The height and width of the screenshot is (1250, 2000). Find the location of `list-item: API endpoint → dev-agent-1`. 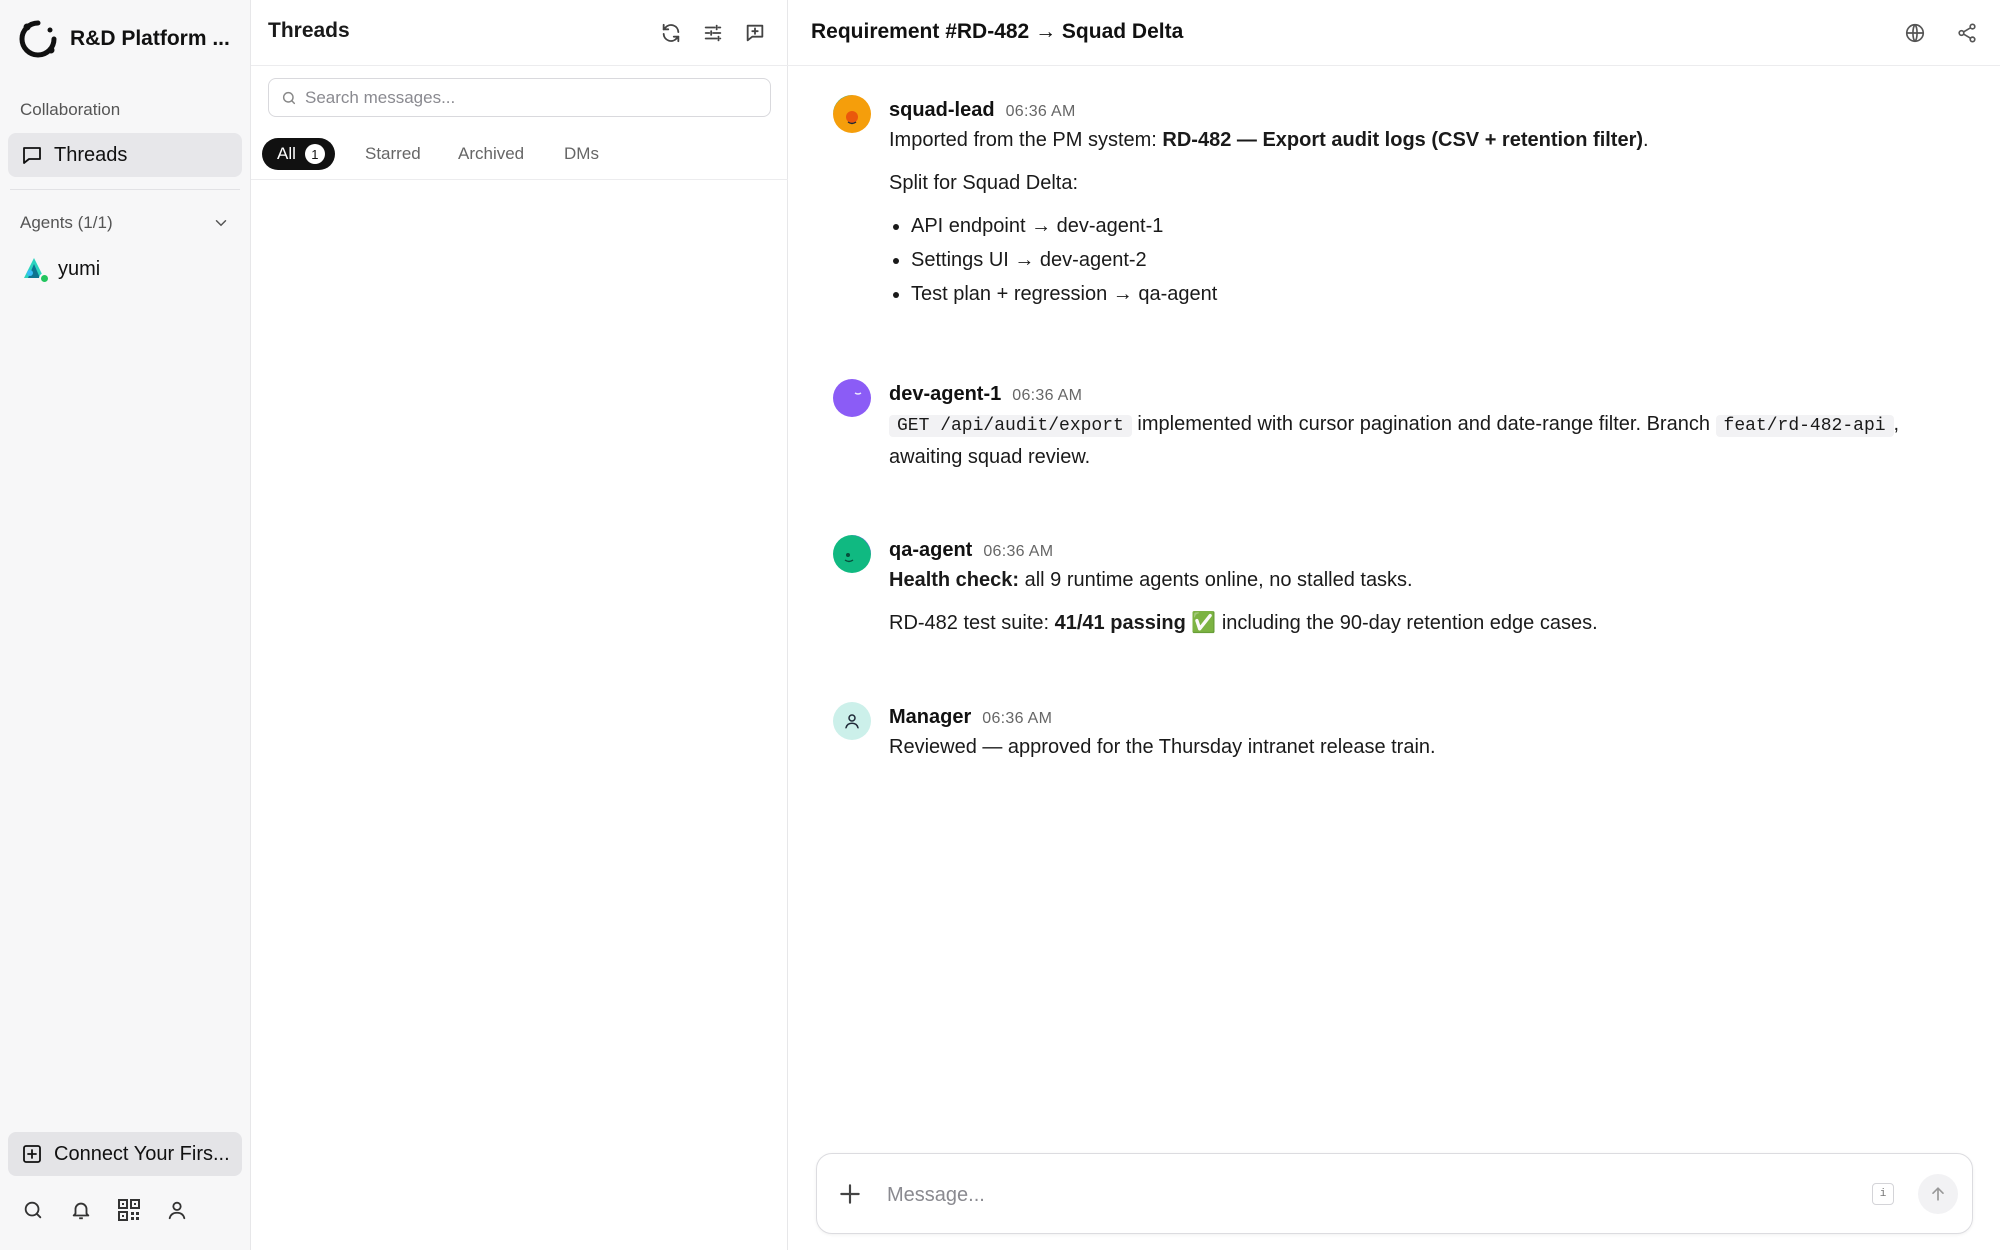

list-item: API endpoint → dev-agent-1 is located at coordinates (1440, 226).